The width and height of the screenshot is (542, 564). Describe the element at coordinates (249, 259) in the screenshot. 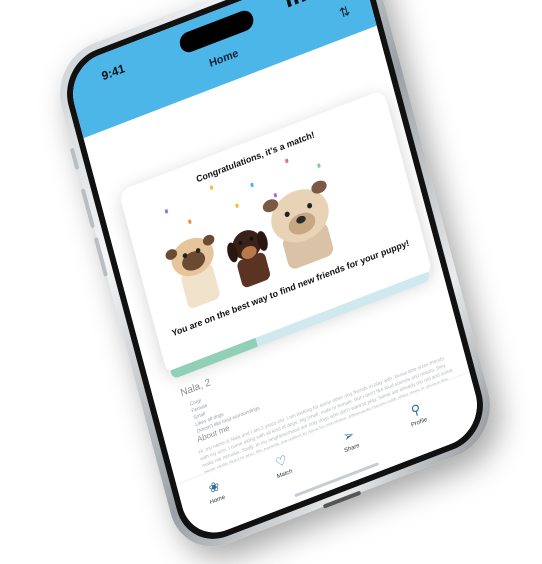

I see `dachshund-illustration` at that location.